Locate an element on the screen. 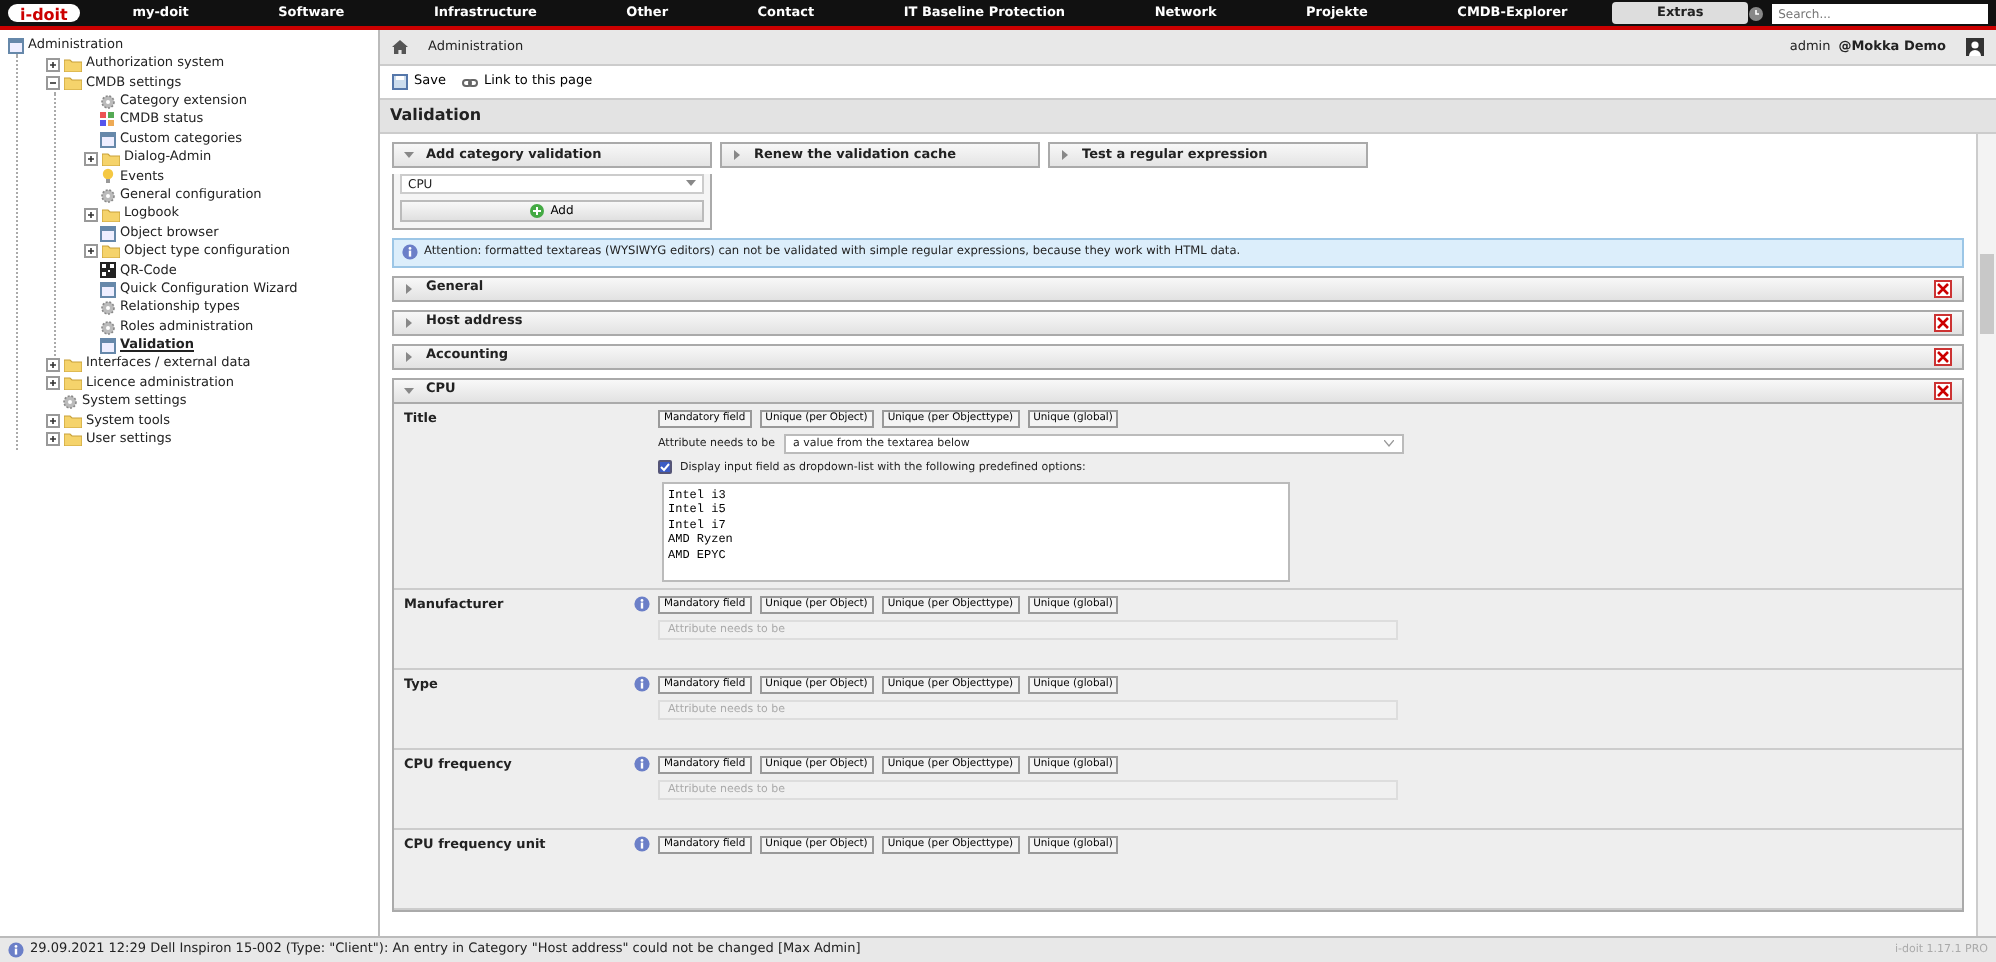  bulb-icon is located at coordinates (108, 176).